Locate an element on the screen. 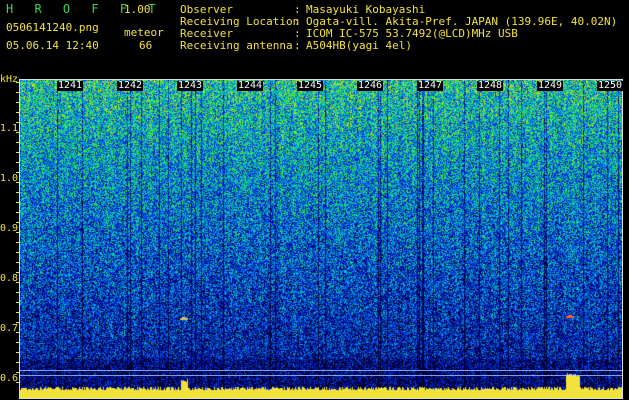 Image resolution: width=629 pixels, height=400 pixels. minute-label: 1246 is located at coordinates (370, 85).